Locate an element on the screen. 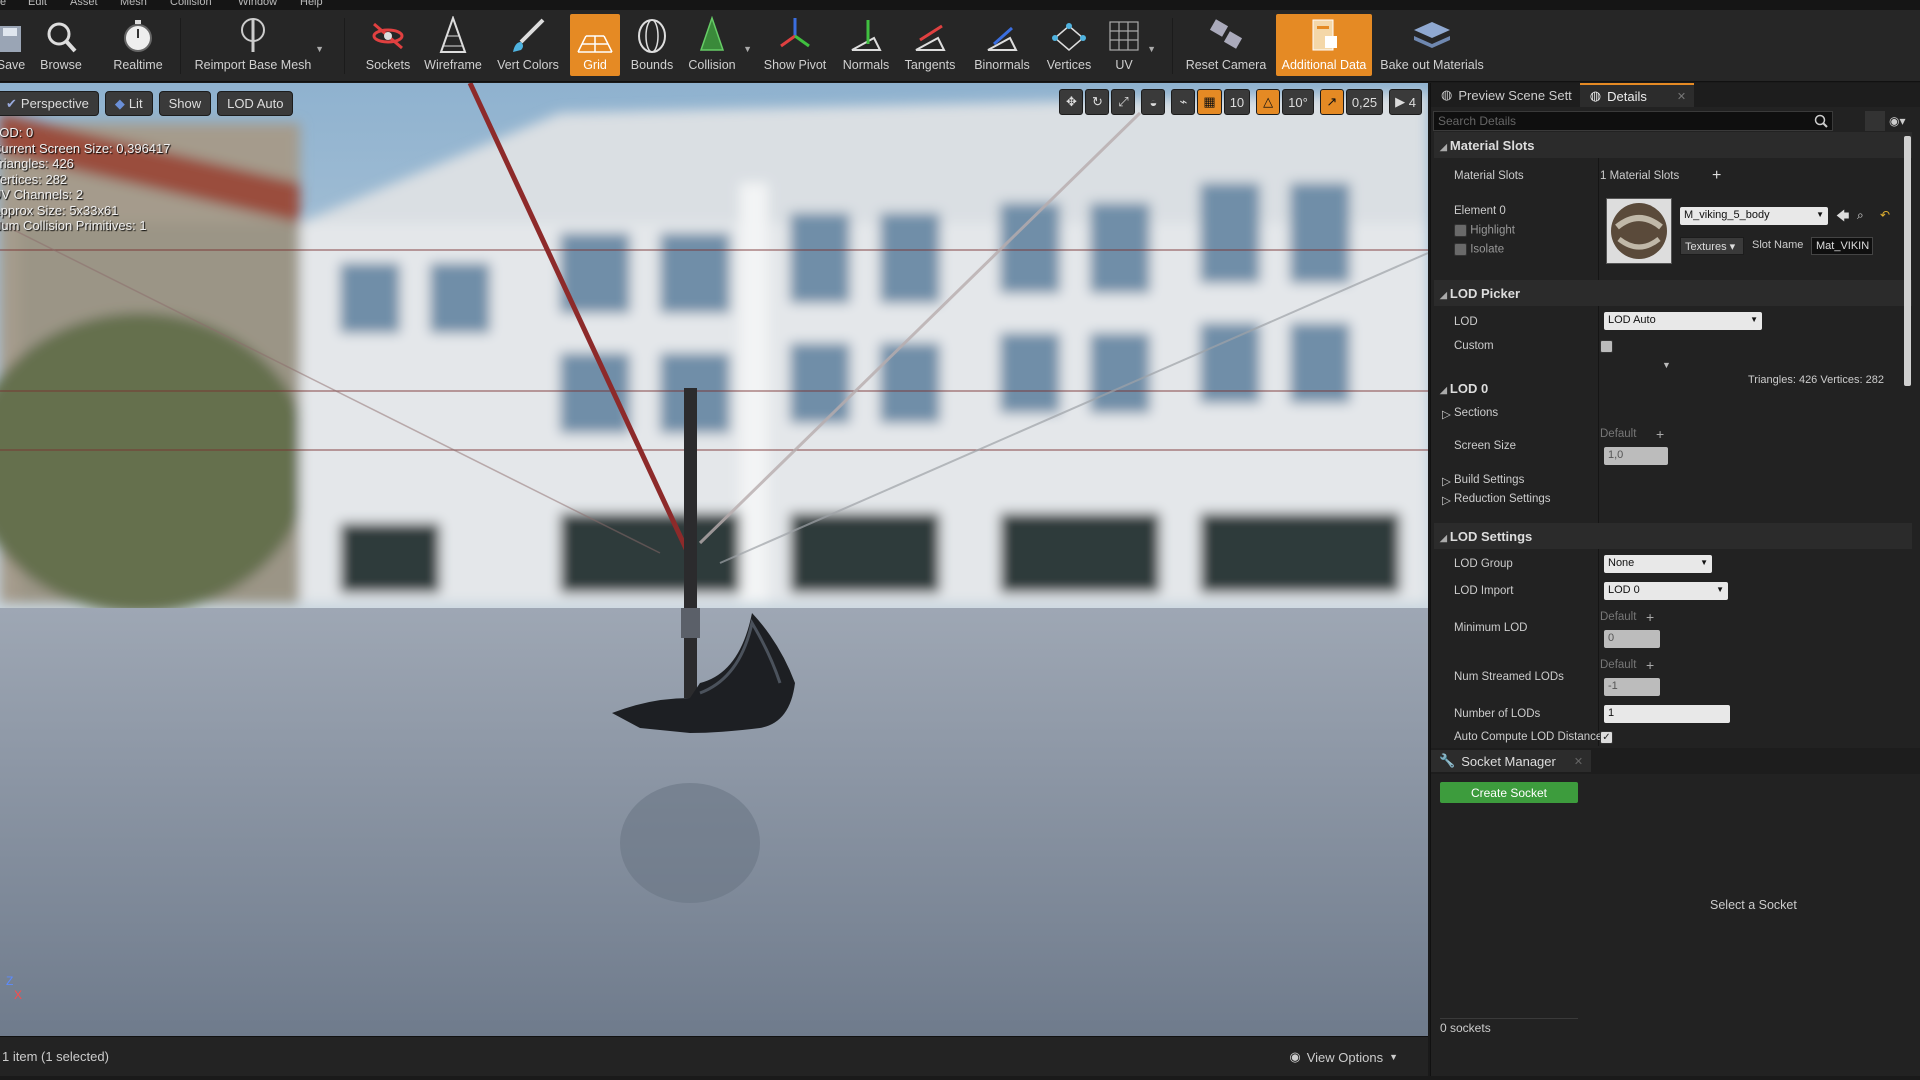 Image resolution: width=1920 pixels, height=1080 pixels. section-lod-picker: ◢ LOD Picker is located at coordinates (1673, 293).